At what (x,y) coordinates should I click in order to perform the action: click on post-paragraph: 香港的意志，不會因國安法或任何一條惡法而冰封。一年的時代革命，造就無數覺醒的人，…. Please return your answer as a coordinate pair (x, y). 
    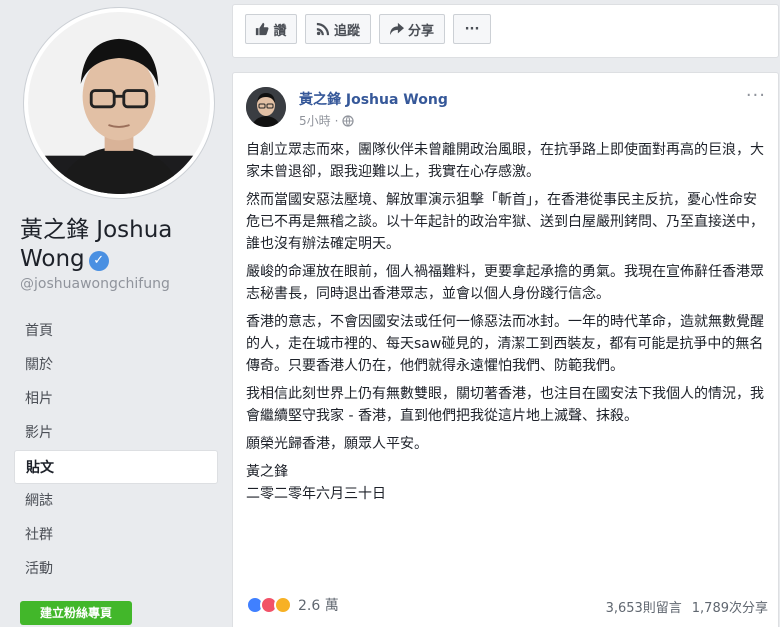
    Looking at the image, I should click on (505, 344).